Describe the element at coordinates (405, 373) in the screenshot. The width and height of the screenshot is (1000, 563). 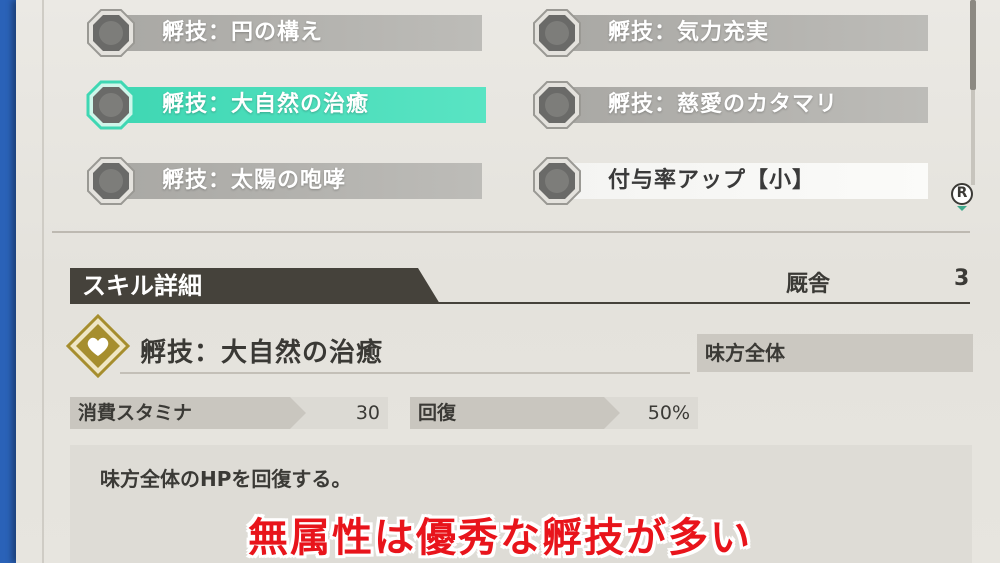
I see `detail-name-underline` at that location.